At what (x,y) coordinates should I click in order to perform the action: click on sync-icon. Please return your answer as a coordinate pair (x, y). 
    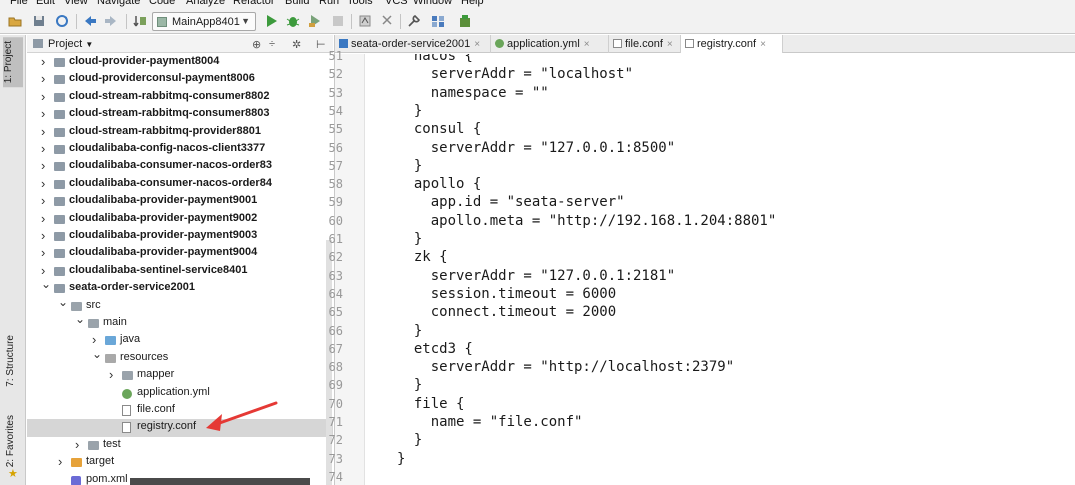
    Looking at the image, I should click on (62, 21).